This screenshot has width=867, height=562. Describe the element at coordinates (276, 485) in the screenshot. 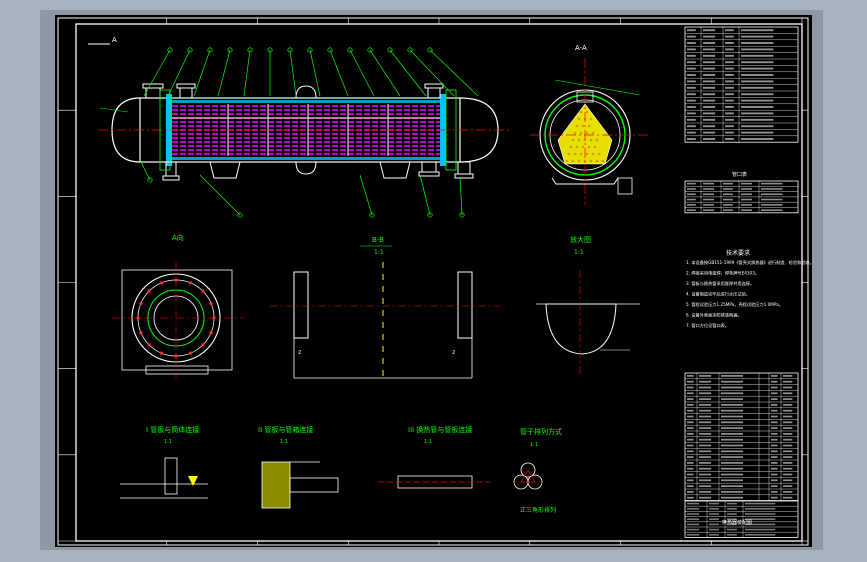

I see `detail-2-hatch` at that location.